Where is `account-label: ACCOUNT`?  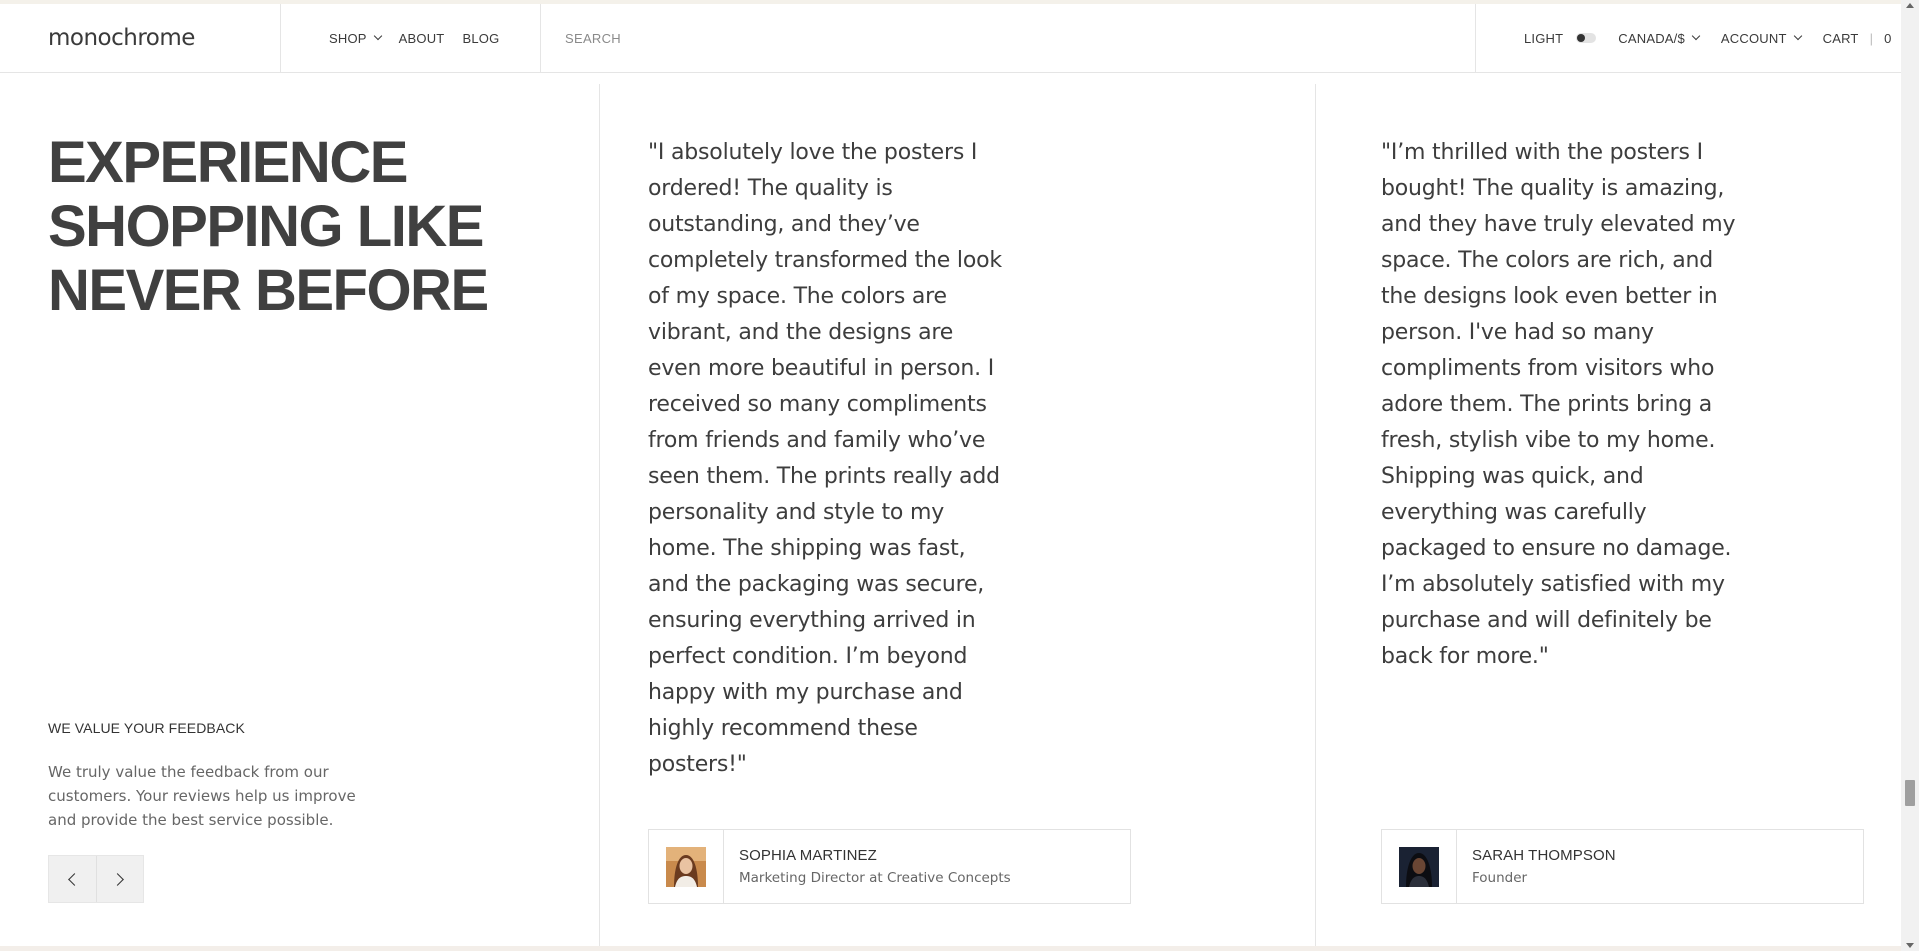 account-label: ACCOUNT is located at coordinates (1753, 38).